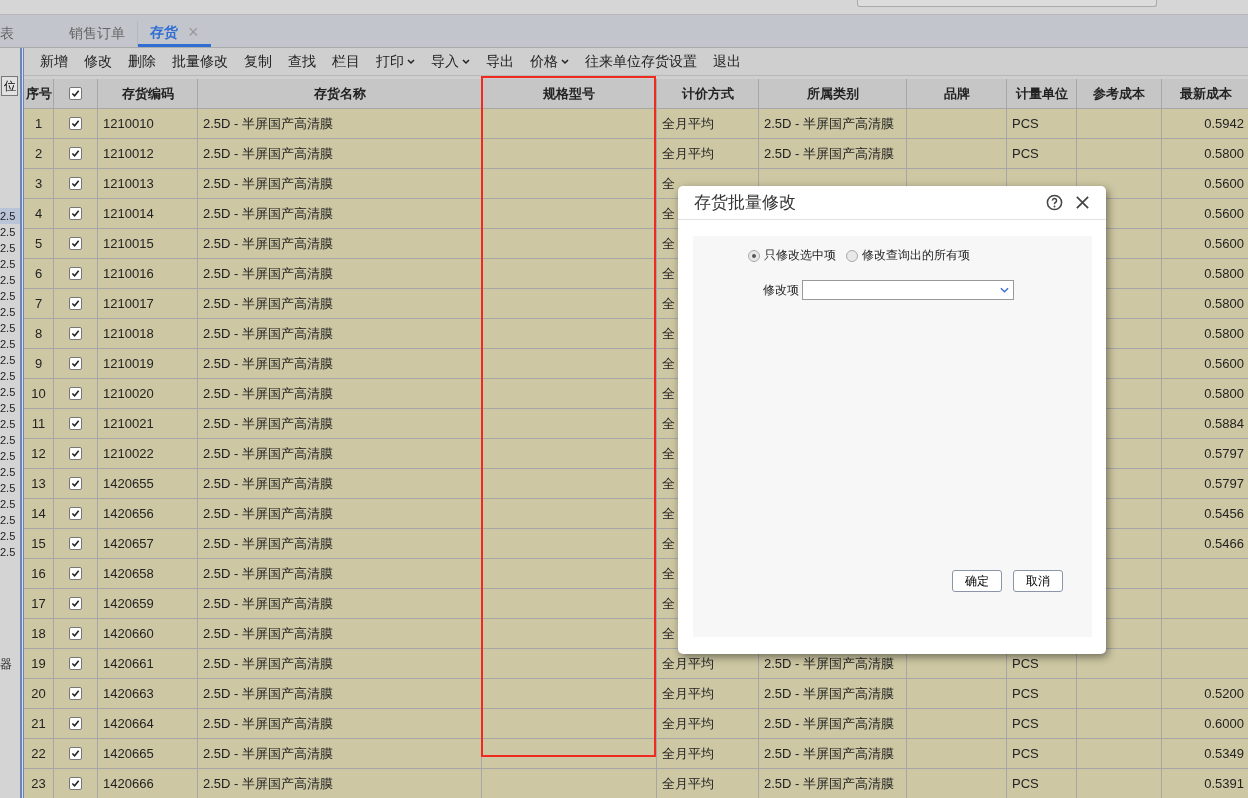 The image size is (1248, 798). I want to click on table-cell: 1210016, so click(148, 274).